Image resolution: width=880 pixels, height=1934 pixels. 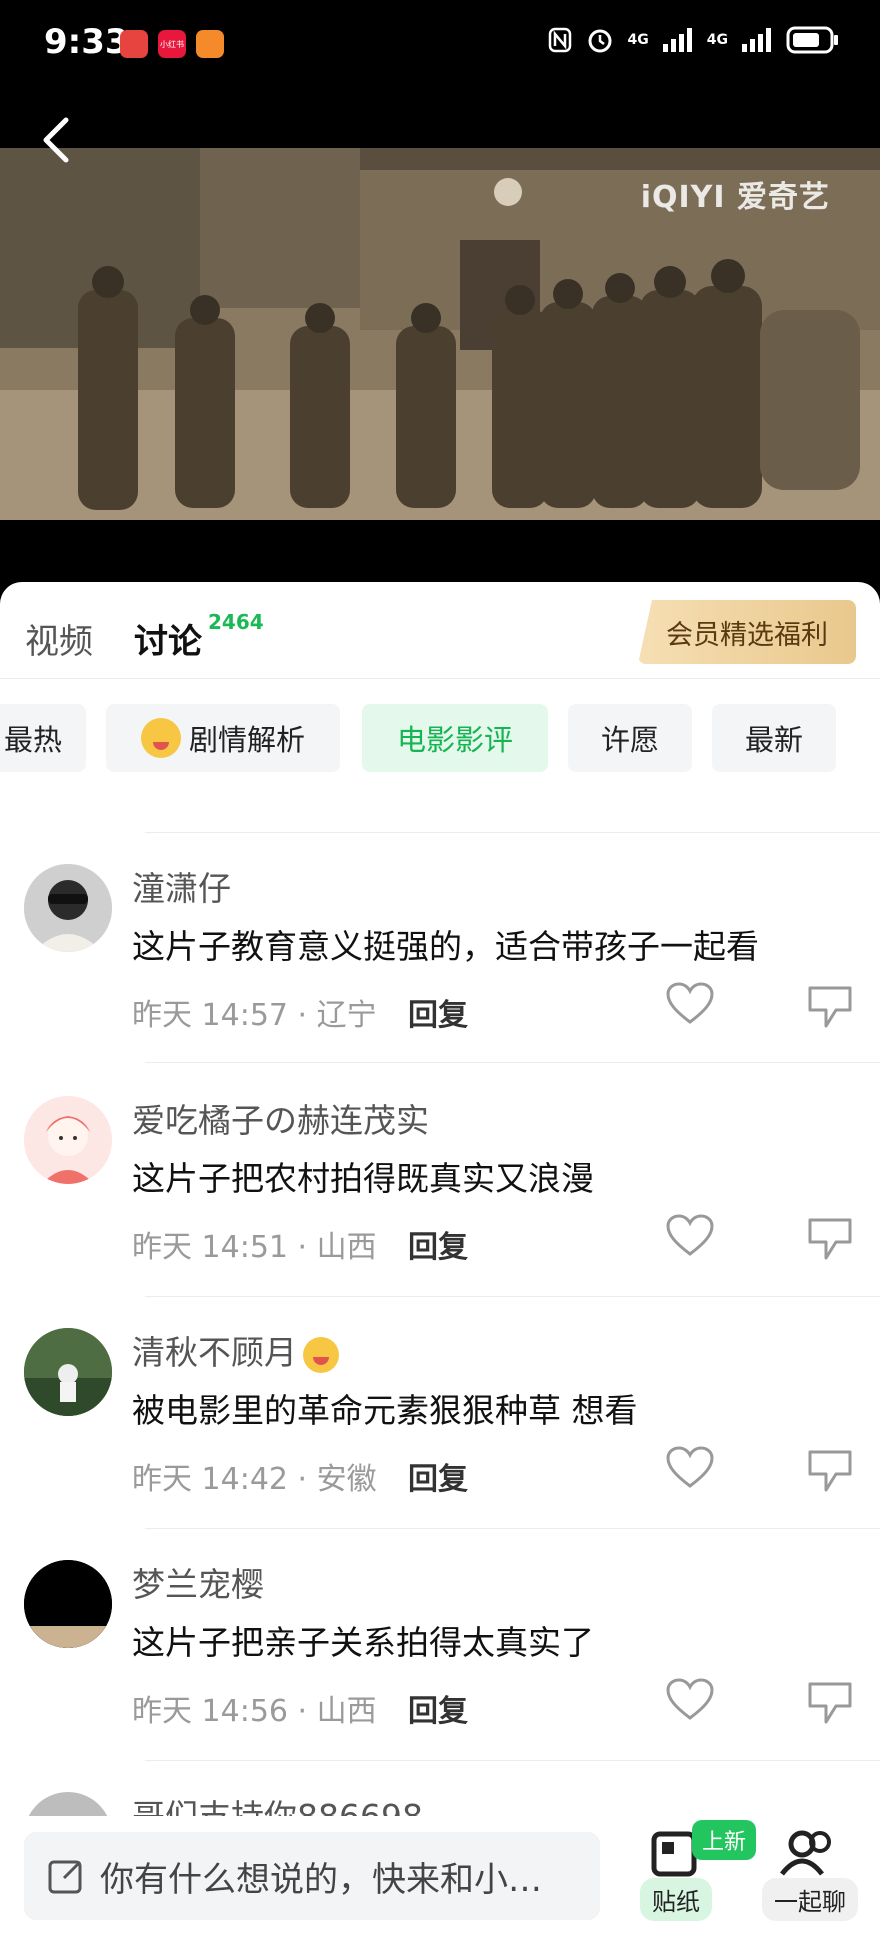 I want to click on xiaohongshu-label: 小红书, so click(x=172, y=44).